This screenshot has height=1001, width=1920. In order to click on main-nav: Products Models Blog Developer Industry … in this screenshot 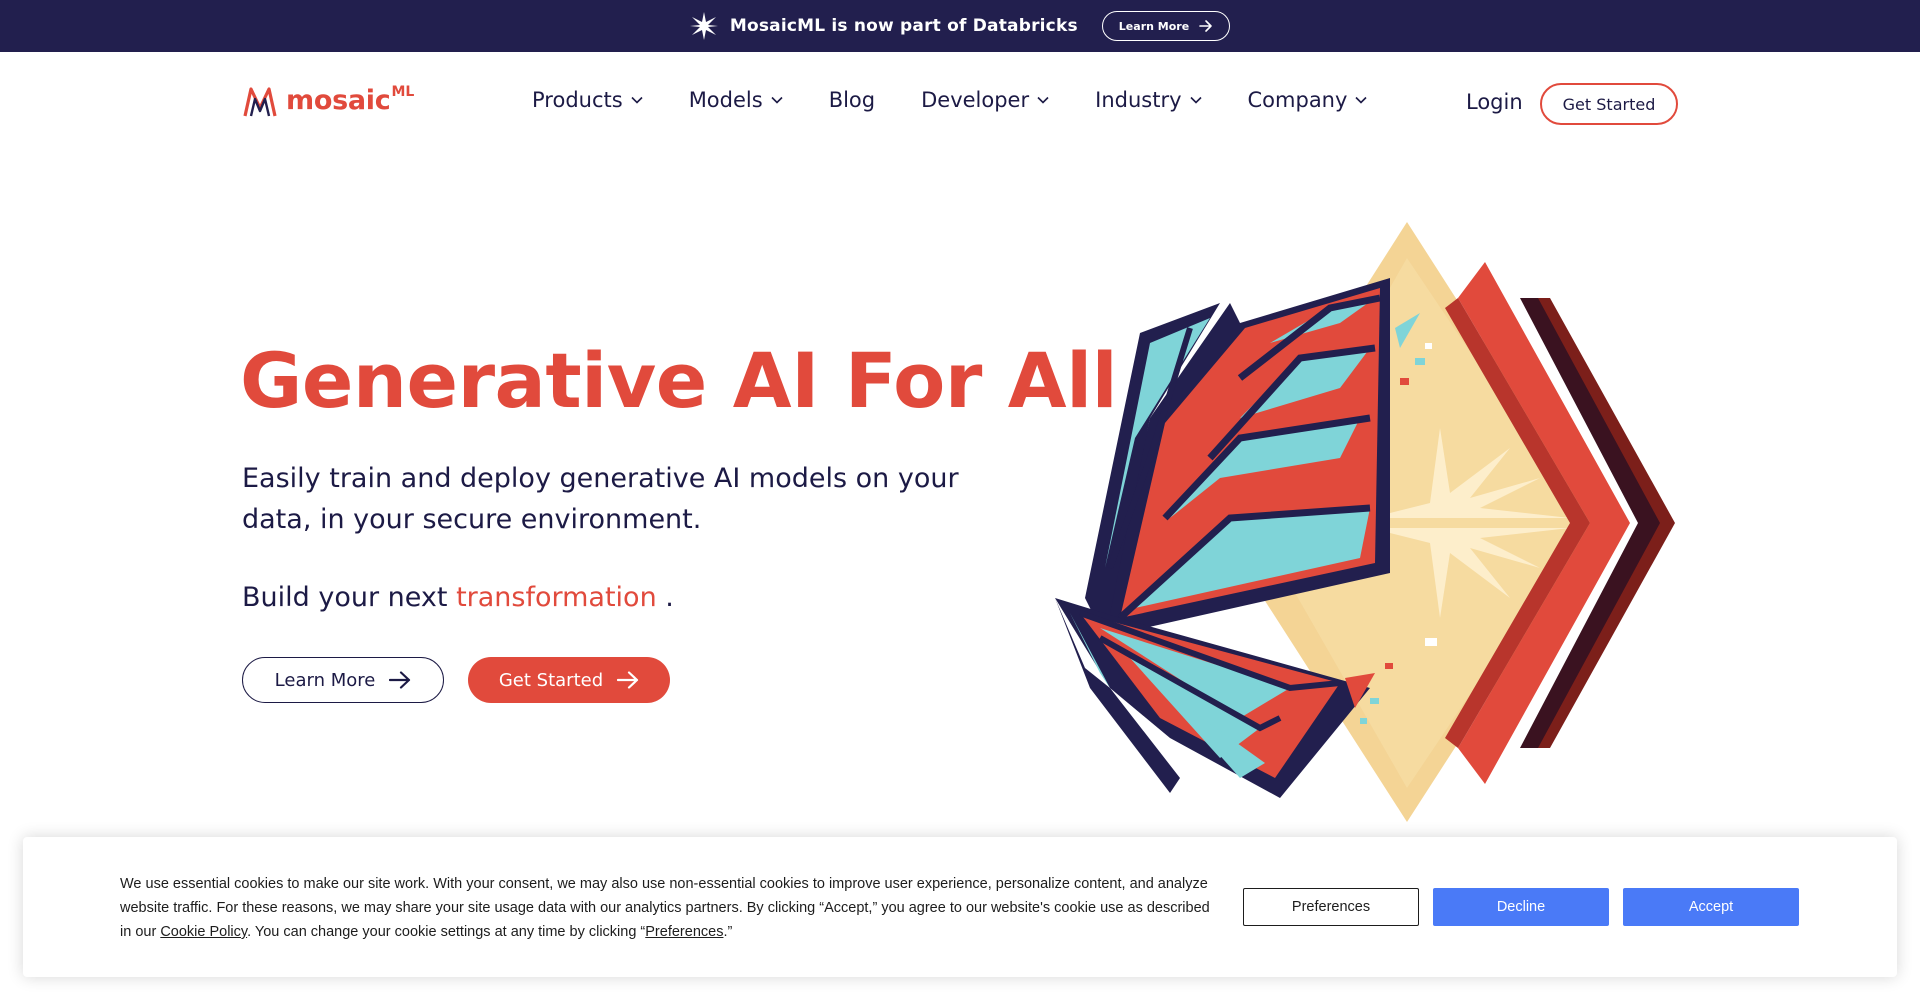, I will do `click(972, 100)`.